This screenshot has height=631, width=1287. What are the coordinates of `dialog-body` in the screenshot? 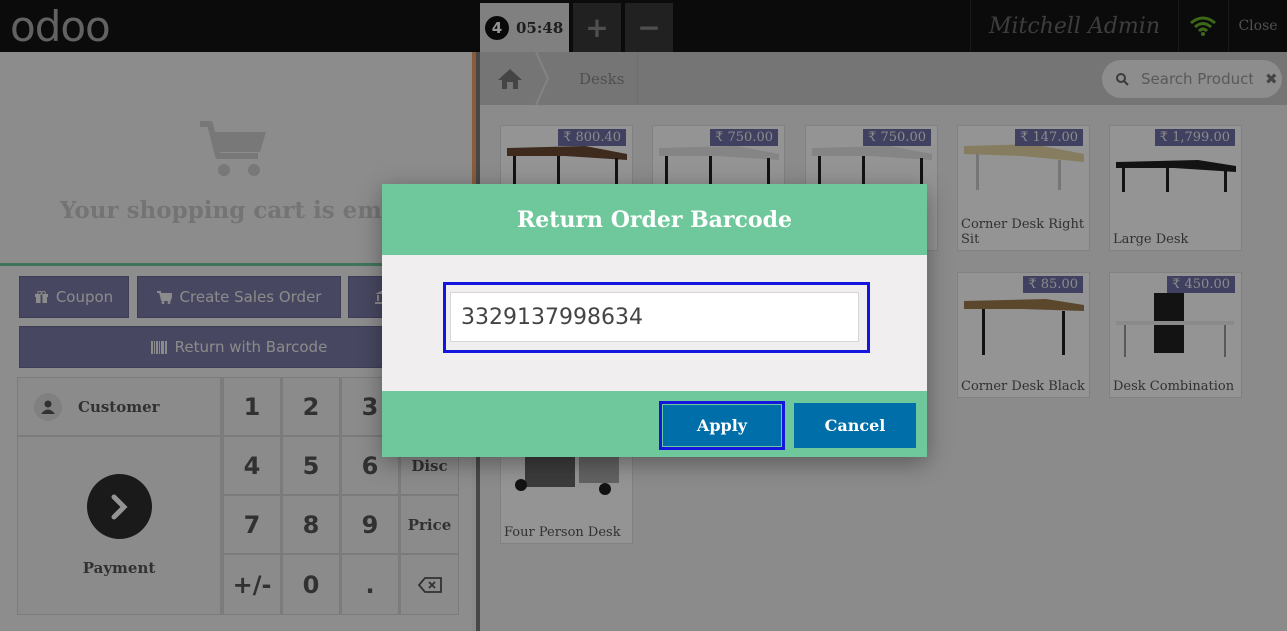 It's located at (654, 323).